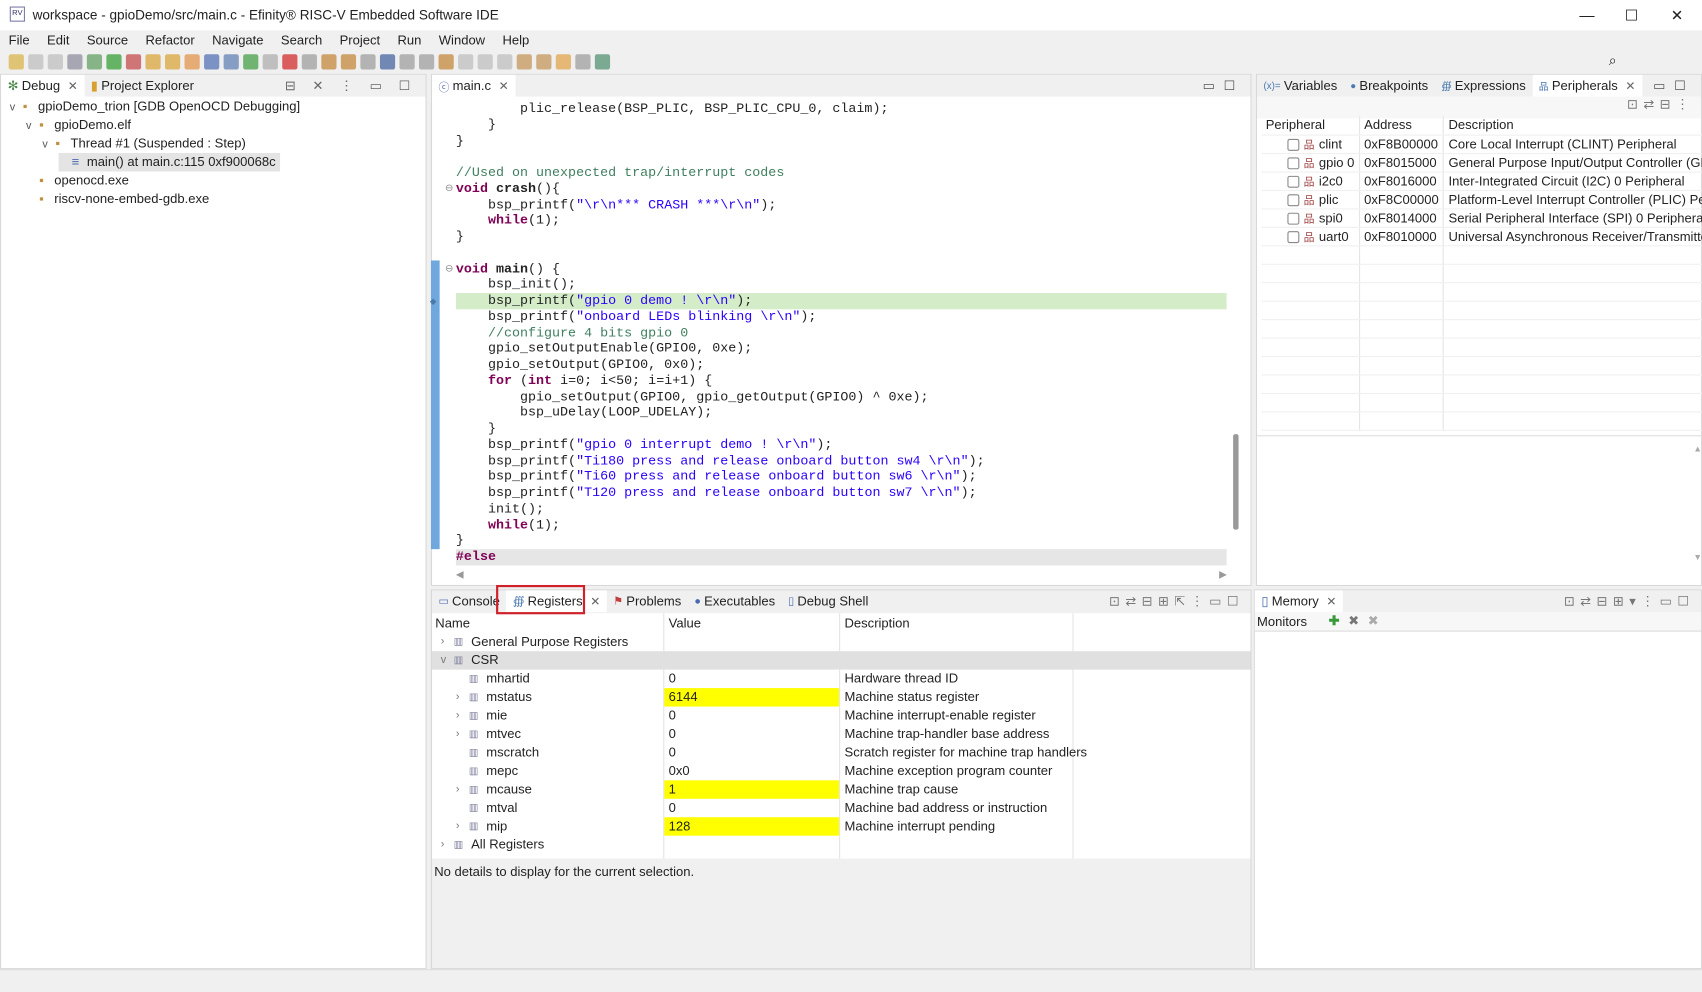 Image resolution: width=1702 pixels, height=992 pixels. What do you see at coordinates (1673, 85) in the screenshot?
I see `view-min-max: ▭☐` at bounding box center [1673, 85].